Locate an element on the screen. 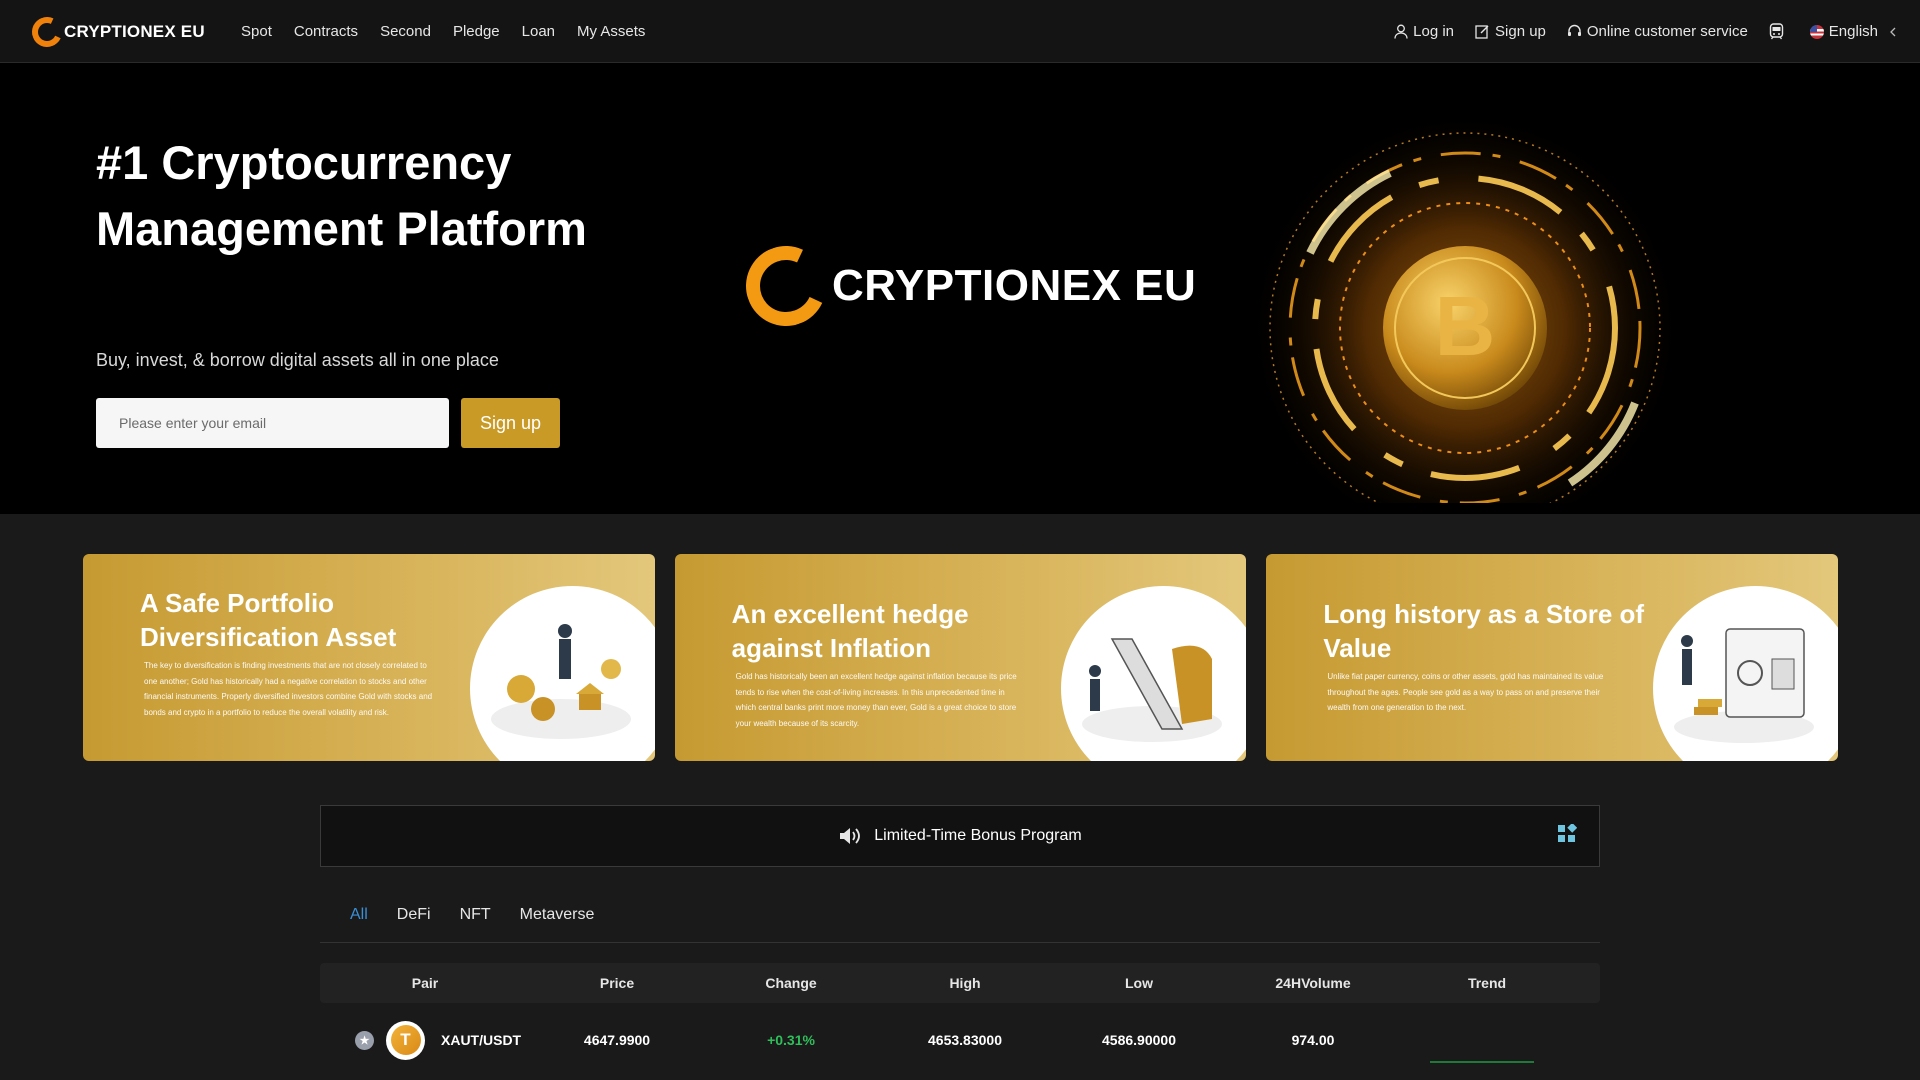 The image size is (1920, 1080). pair-cell: ★ T XAUT/USDT is located at coordinates (425, 1040).